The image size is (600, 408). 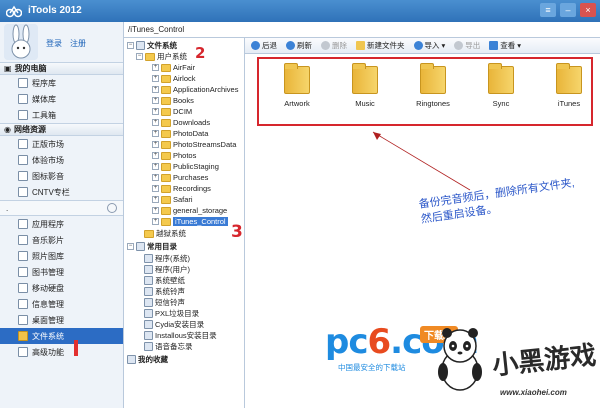 What do you see at coordinates (152, 45) in the screenshot?
I see `tree-node-filesystem: − 文件系统` at bounding box center [152, 45].